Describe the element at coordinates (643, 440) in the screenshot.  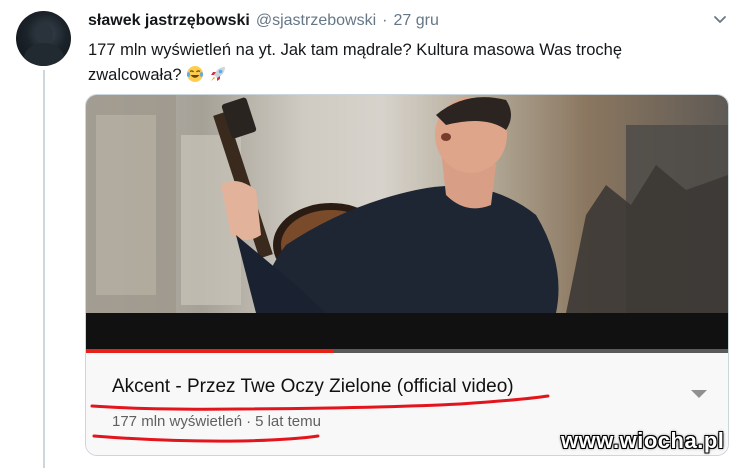
I see `watermark: www.wiocha.pl` at that location.